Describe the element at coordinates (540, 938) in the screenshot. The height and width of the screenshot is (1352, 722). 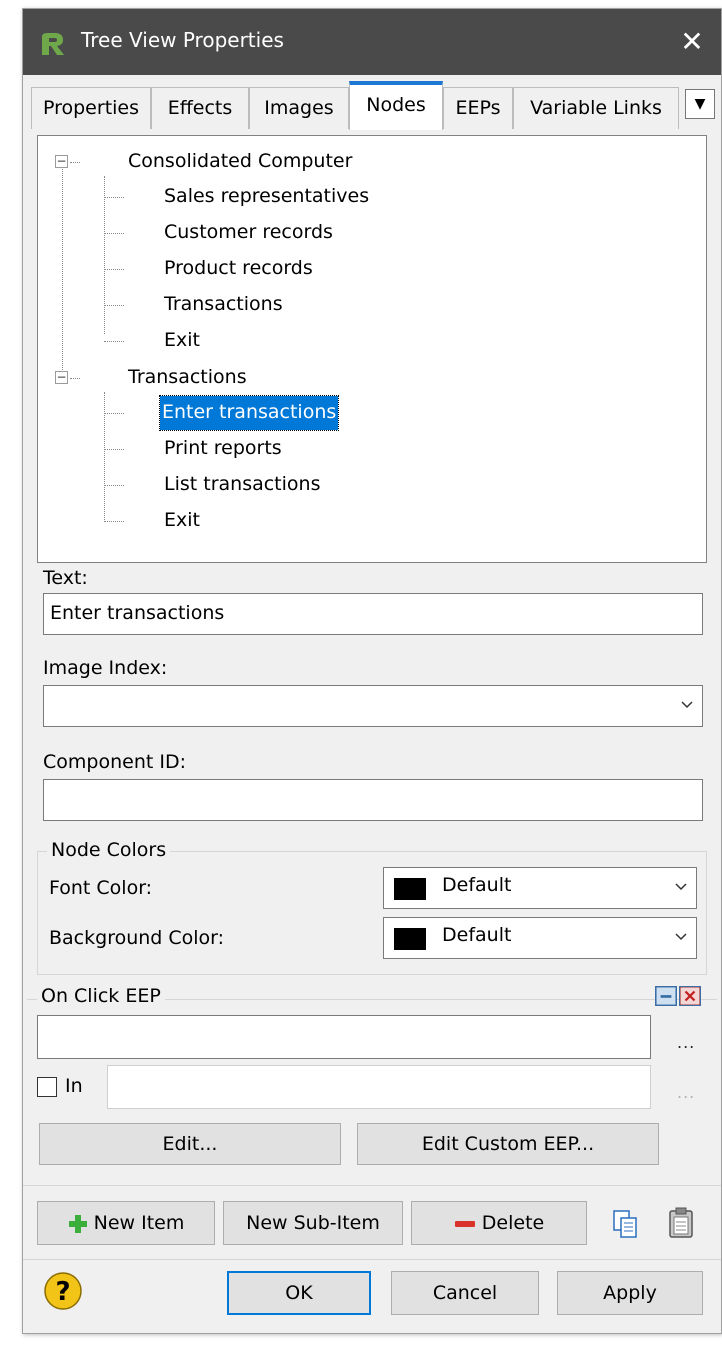
I see `background-color-combo: Default` at that location.